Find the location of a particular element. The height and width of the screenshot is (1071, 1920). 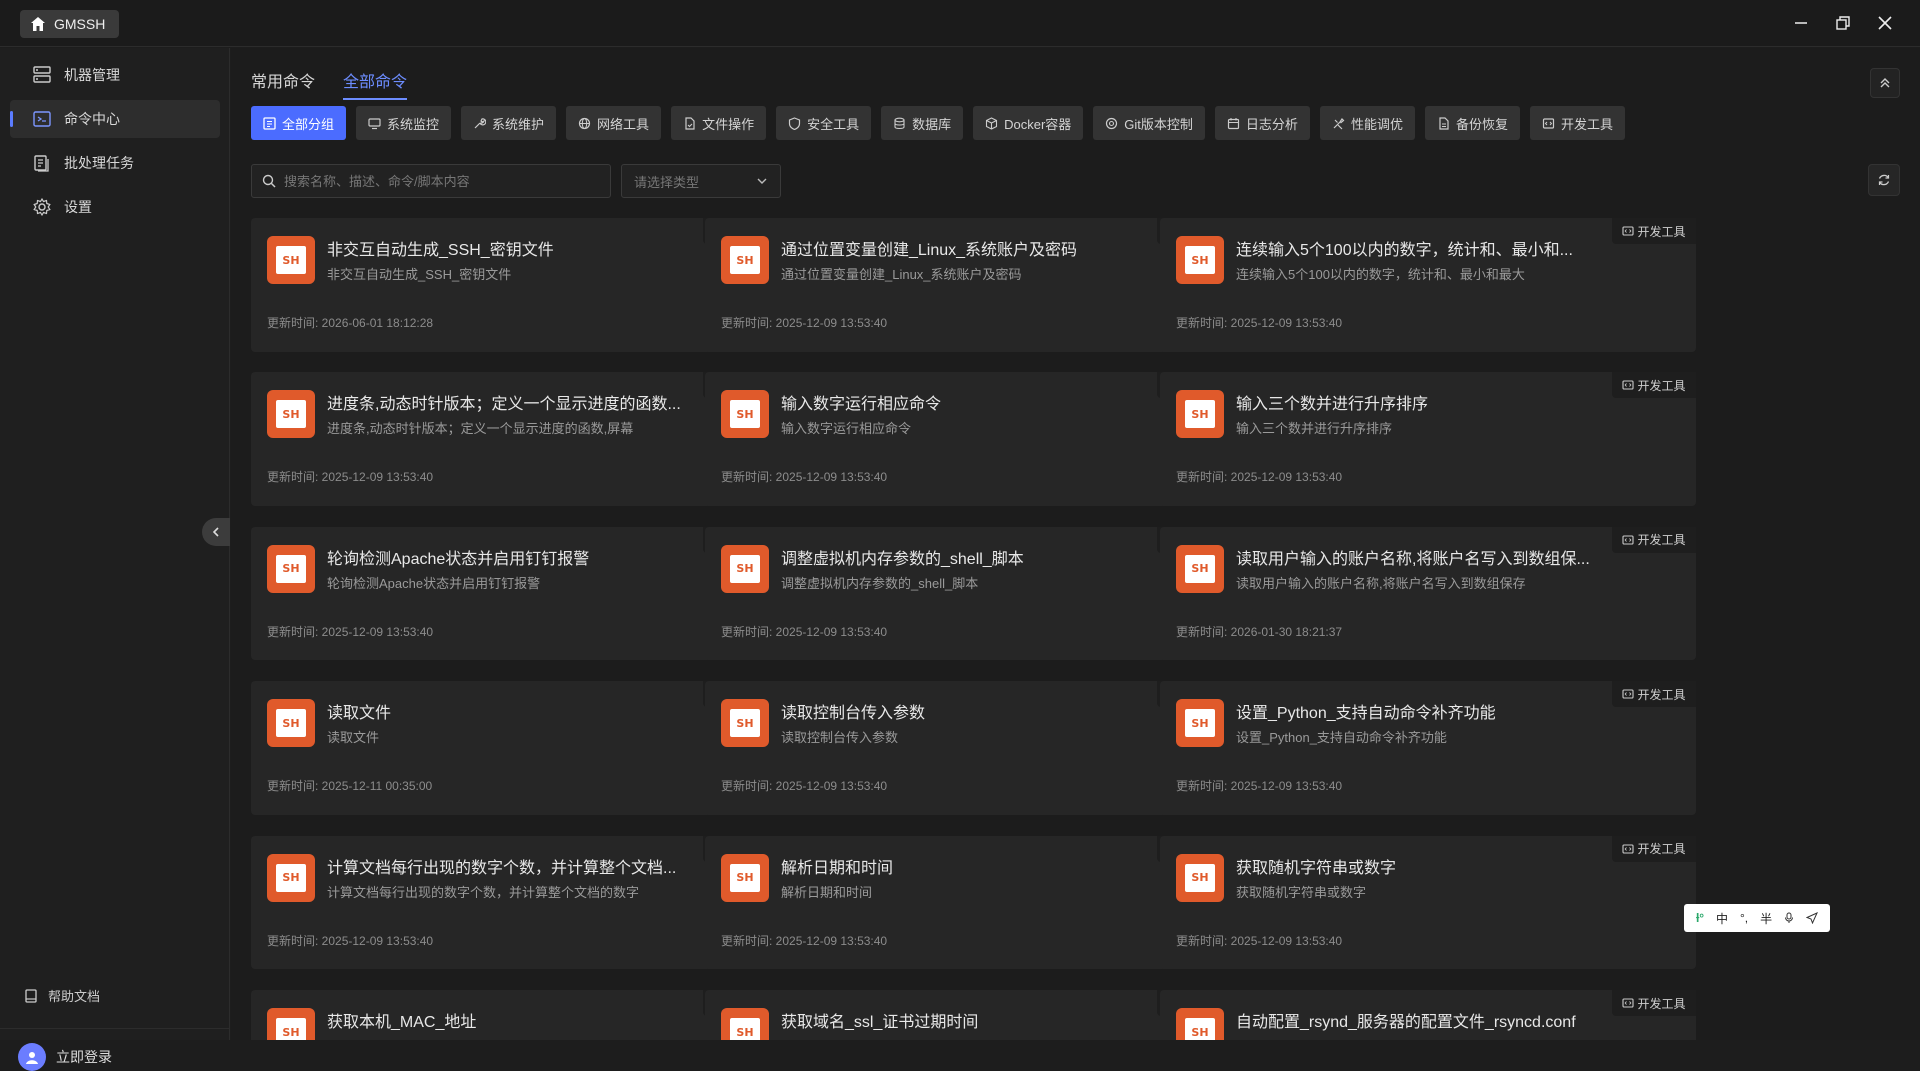

title-bar: GMSSH is located at coordinates (960, 23).